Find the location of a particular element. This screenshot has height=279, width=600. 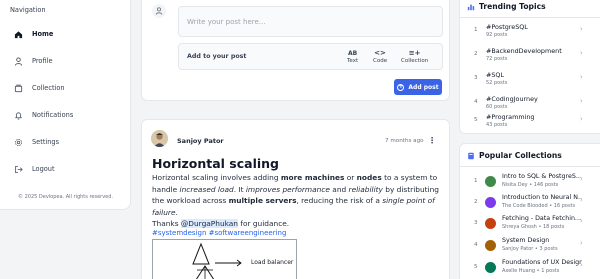

collection-icon is located at coordinates (18, 88).